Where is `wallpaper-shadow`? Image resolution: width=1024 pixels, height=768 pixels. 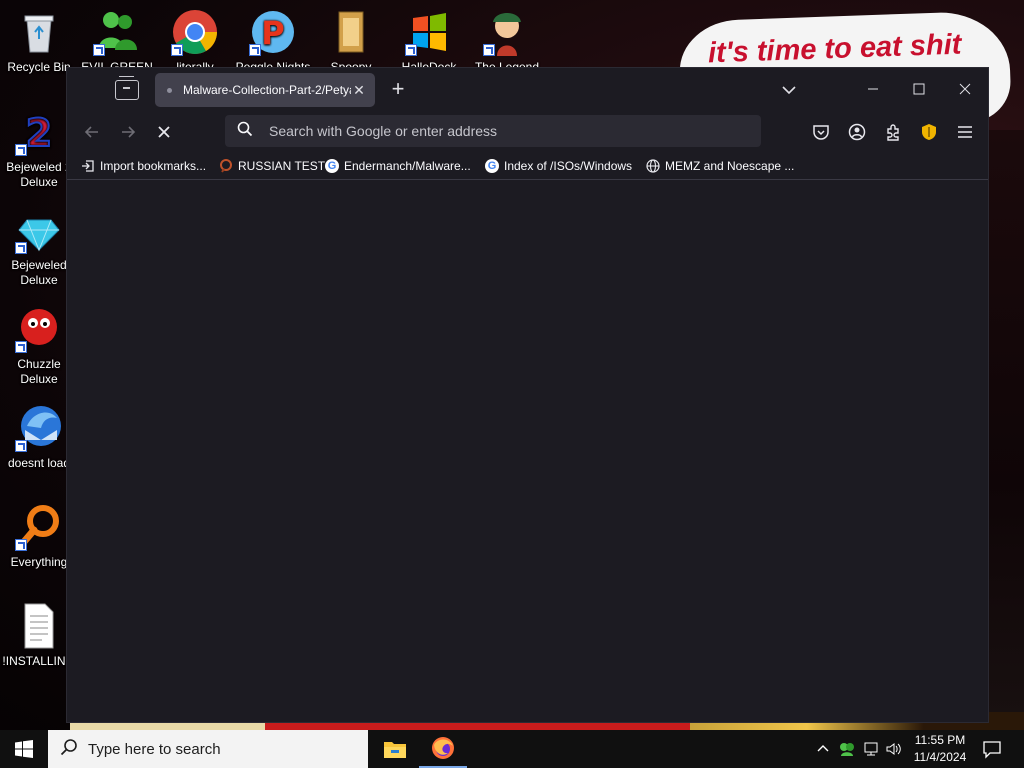 wallpaper-shadow is located at coordinates (1006, 425).